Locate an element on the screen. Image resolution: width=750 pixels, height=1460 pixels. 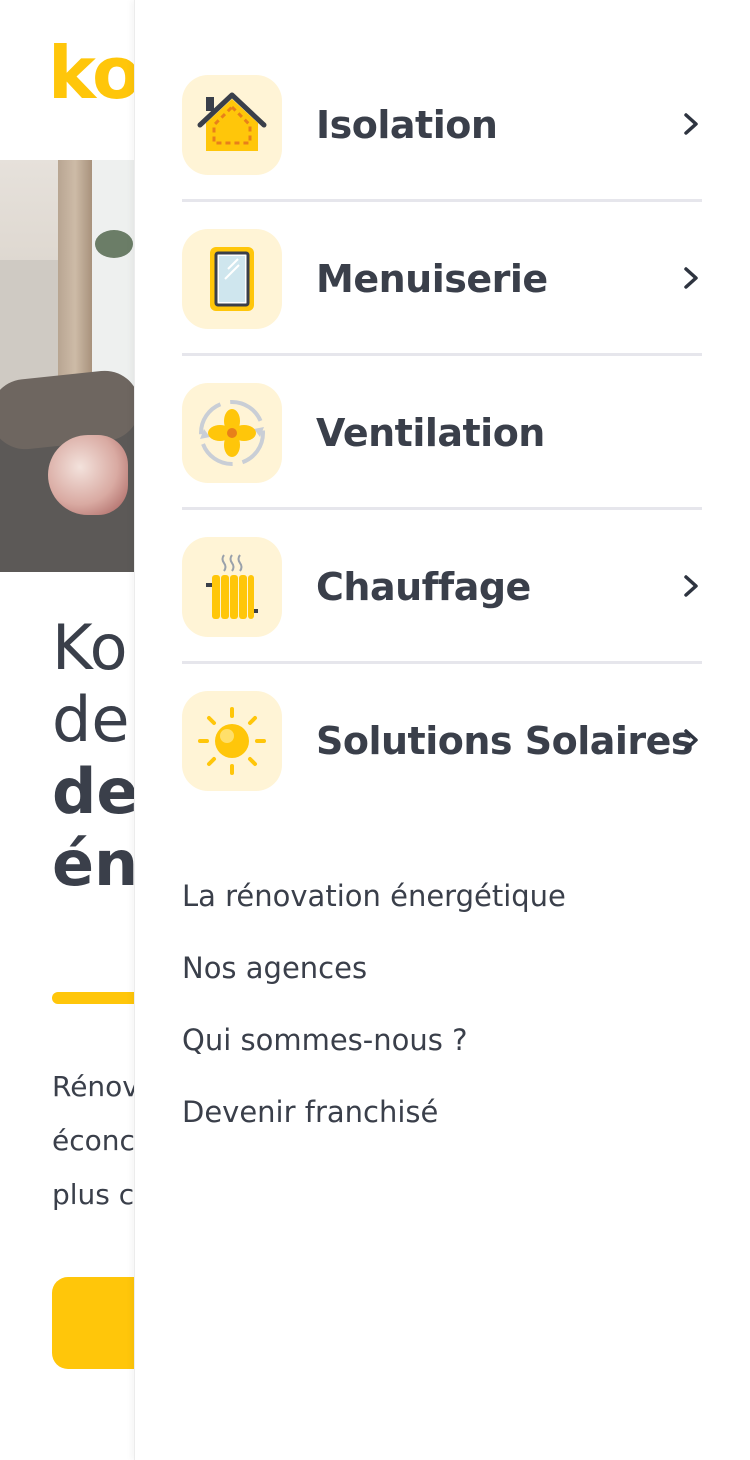
house-insulation-icon is located at coordinates (232, 125).